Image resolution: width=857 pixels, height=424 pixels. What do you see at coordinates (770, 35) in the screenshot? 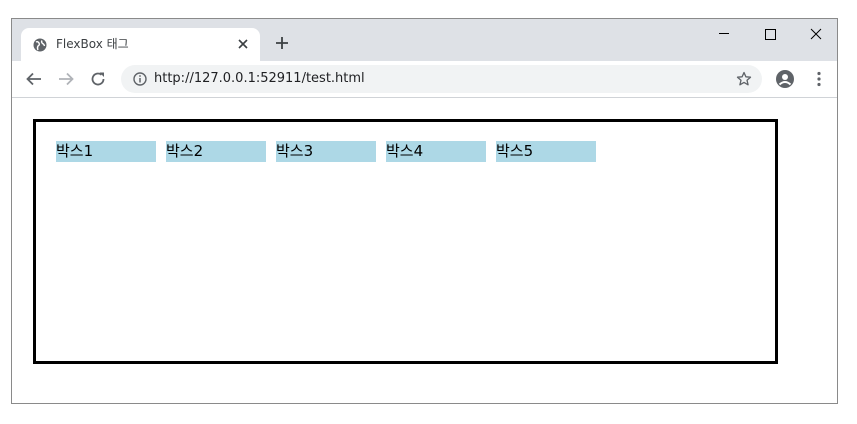
I see `maximize-icon` at bounding box center [770, 35].